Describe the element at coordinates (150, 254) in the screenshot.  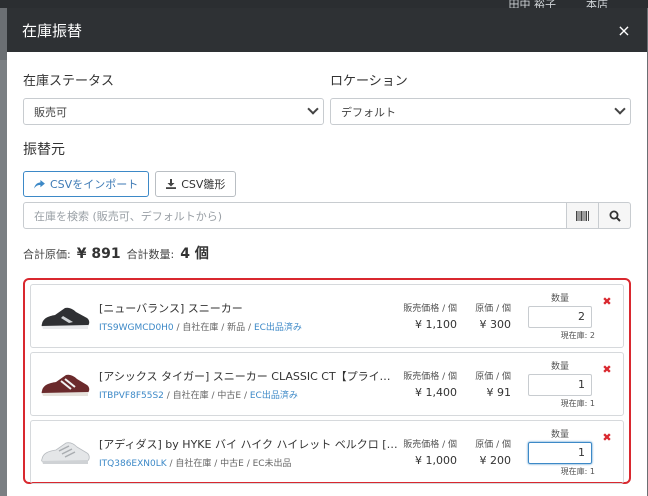
I see `total-qty-label: 合計数量:` at that location.